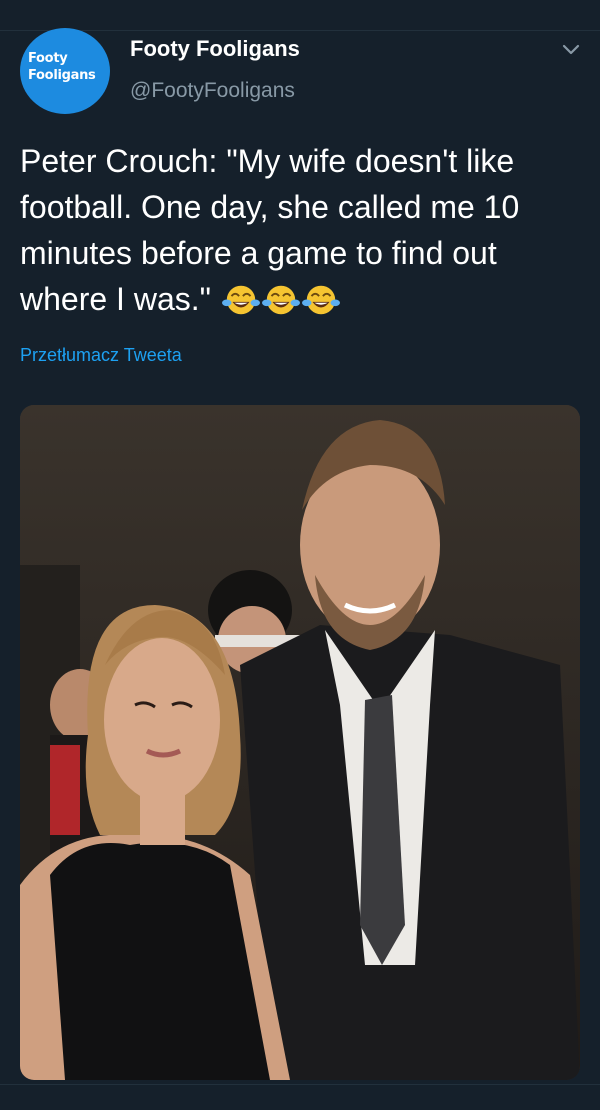 This screenshot has width=600, height=1110. Describe the element at coordinates (300, 30) in the screenshot. I see `top-divider` at that location.